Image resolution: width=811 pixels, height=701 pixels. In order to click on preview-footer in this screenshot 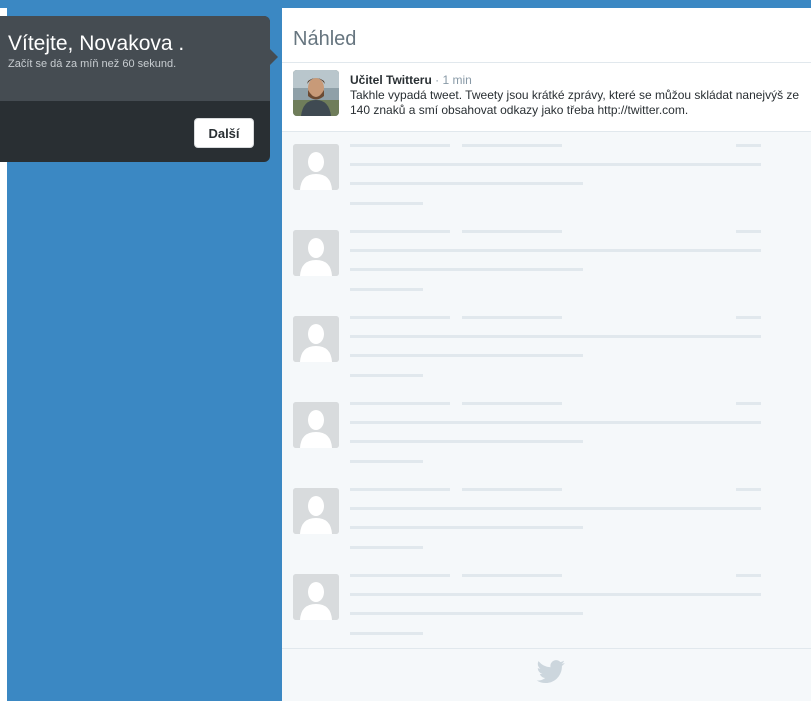, I will do `click(546, 674)`.